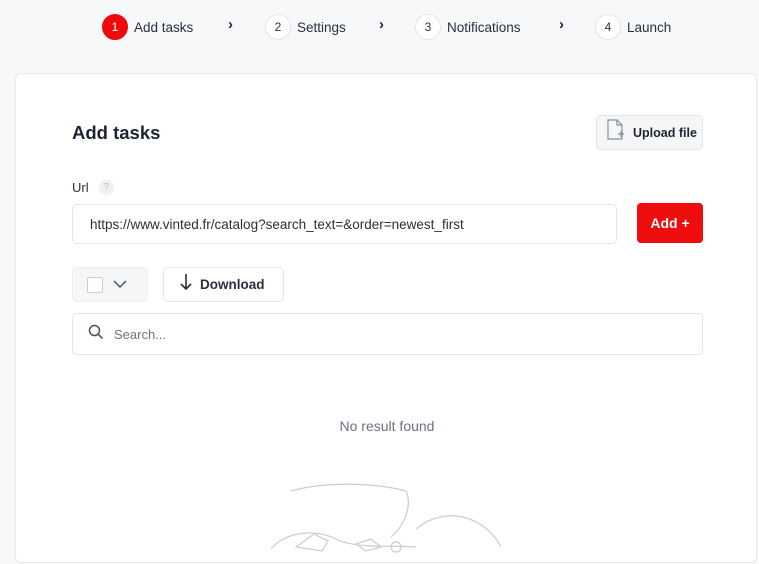 The width and height of the screenshot is (759, 564). What do you see at coordinates (110, 284) in the screenshot?
I see `select-all-dropdown` at bounding box center [110, 284].